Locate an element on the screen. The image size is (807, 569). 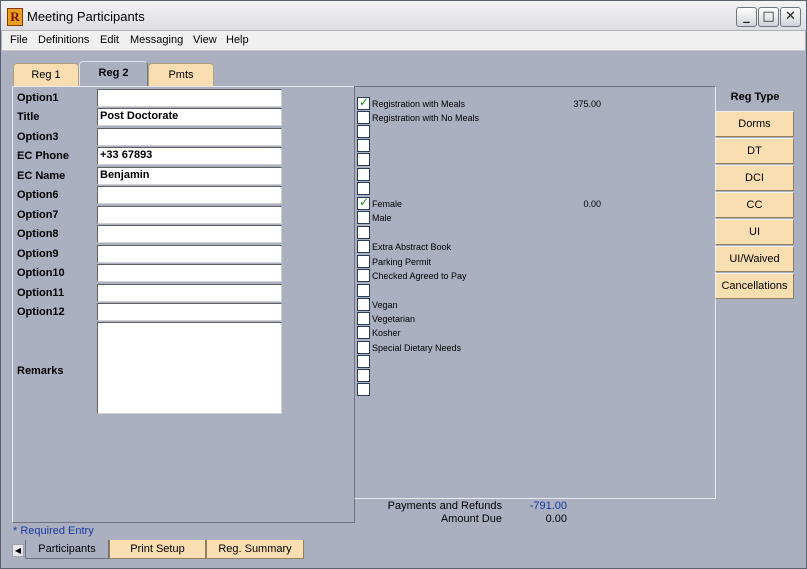
field-label-ec-phone: EC Phone is located at coordinates (43, 156).